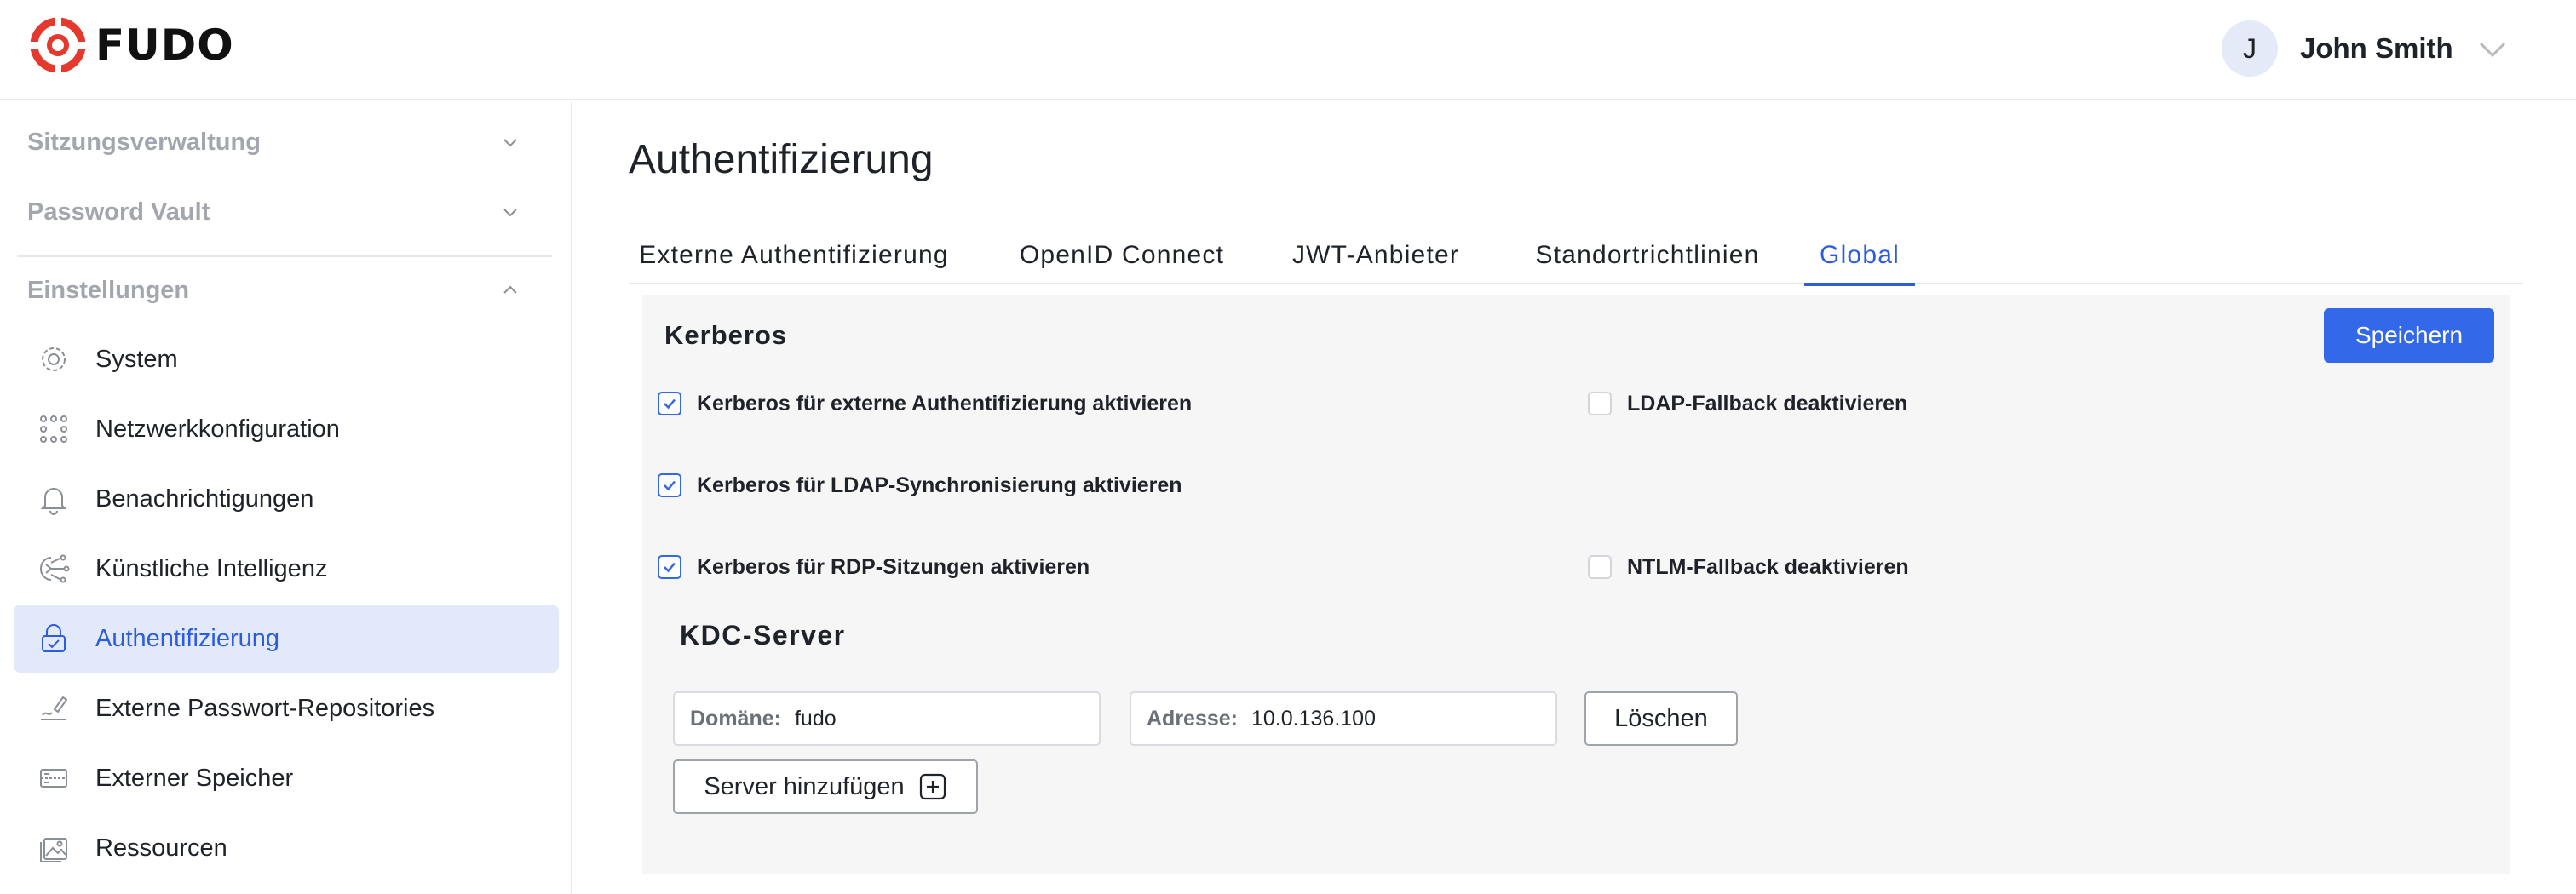 This screenshot has width=2576, height=894. What do you see at coordinates (217, 429) in the screenshot?
I see `sidebar-item-label: Netzwerkkonfiguration` at bounding box center [217, 429].